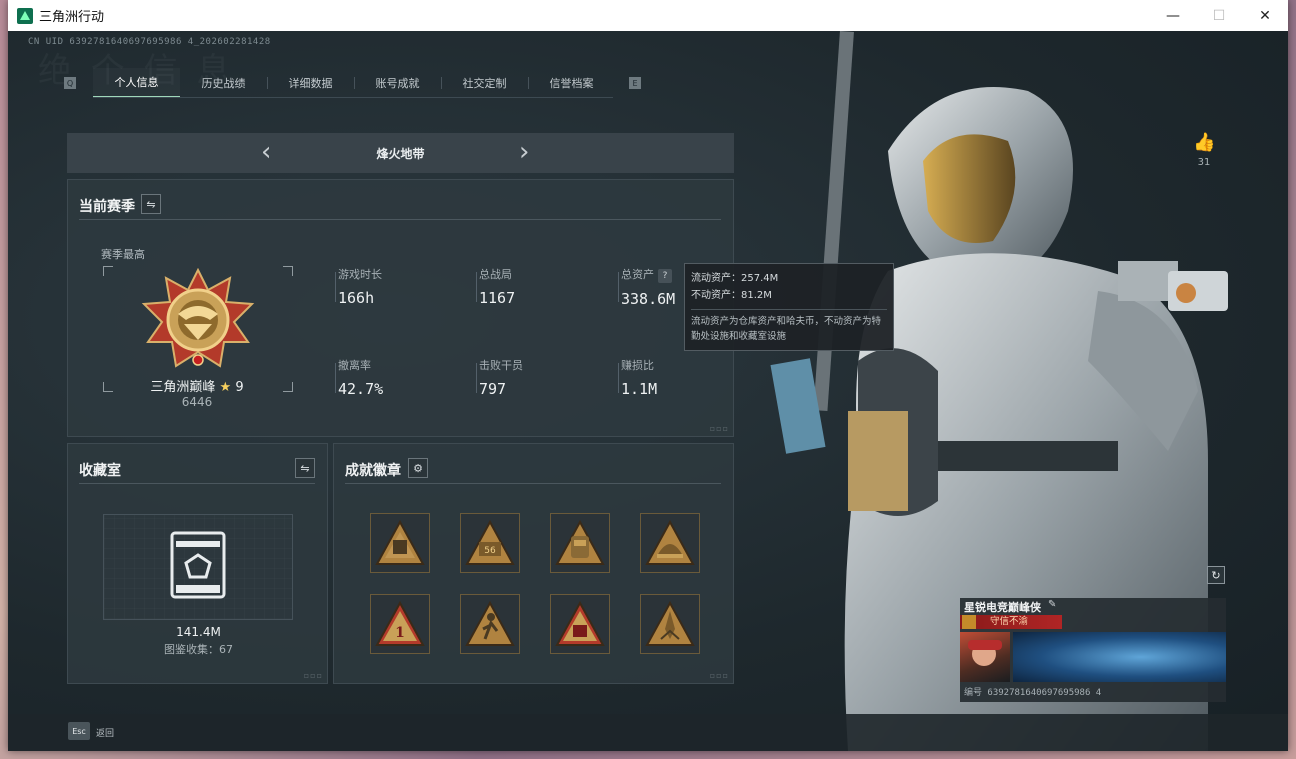 This screenshot has height=759, width=1296. I want to click on app-logo-icon, so click(25, 15).